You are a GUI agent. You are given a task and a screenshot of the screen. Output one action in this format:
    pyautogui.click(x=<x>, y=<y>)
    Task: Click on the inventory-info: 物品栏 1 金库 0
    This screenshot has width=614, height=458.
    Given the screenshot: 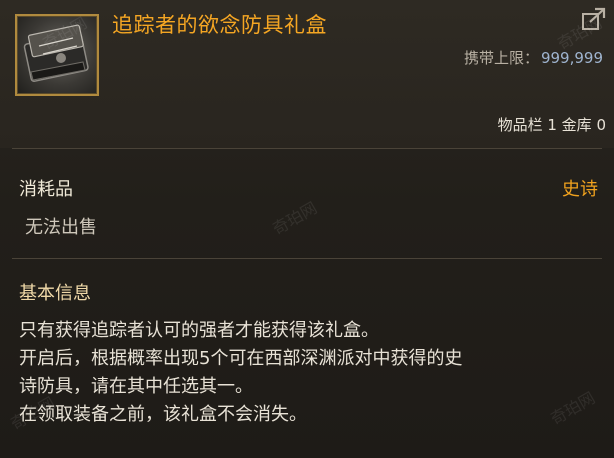 What is the action you would take?
    pyautogui.click(x=551, y=125)
    